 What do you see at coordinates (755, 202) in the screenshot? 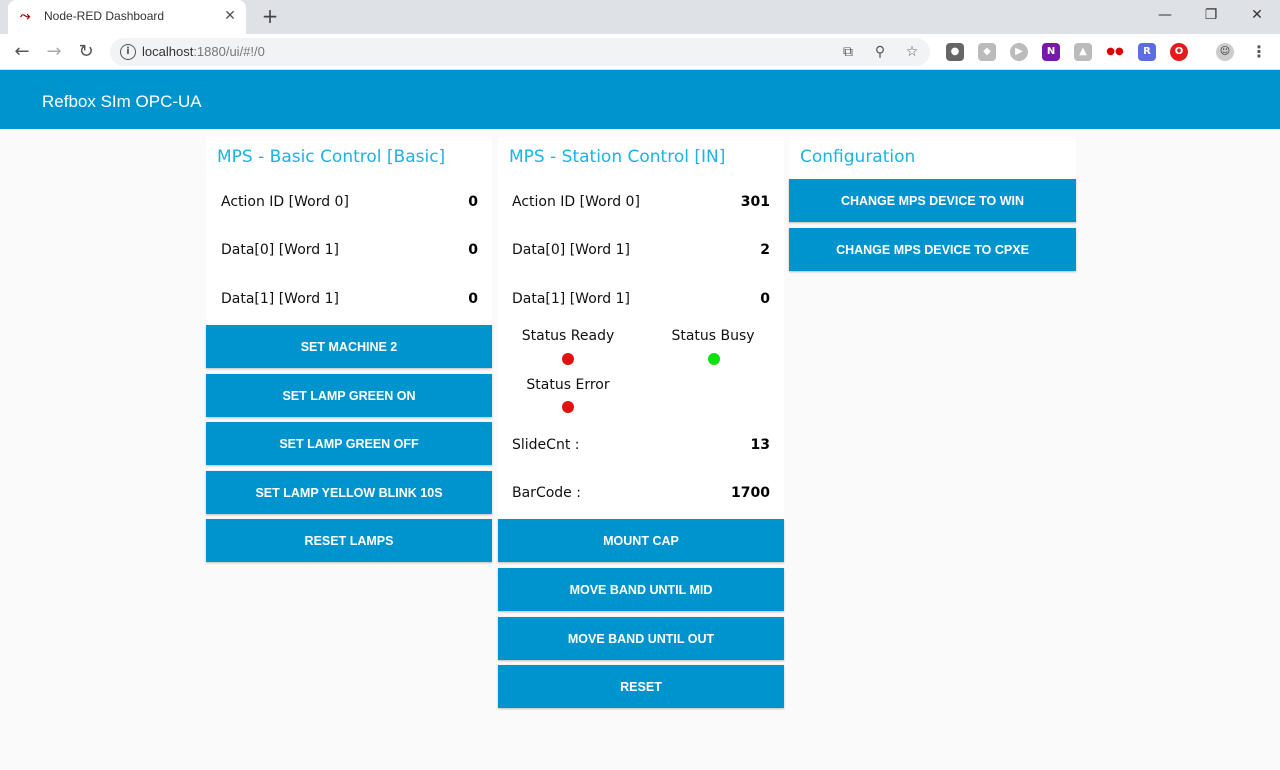
I see `station-action-id-value: 301` at bounding box center [755, 202].